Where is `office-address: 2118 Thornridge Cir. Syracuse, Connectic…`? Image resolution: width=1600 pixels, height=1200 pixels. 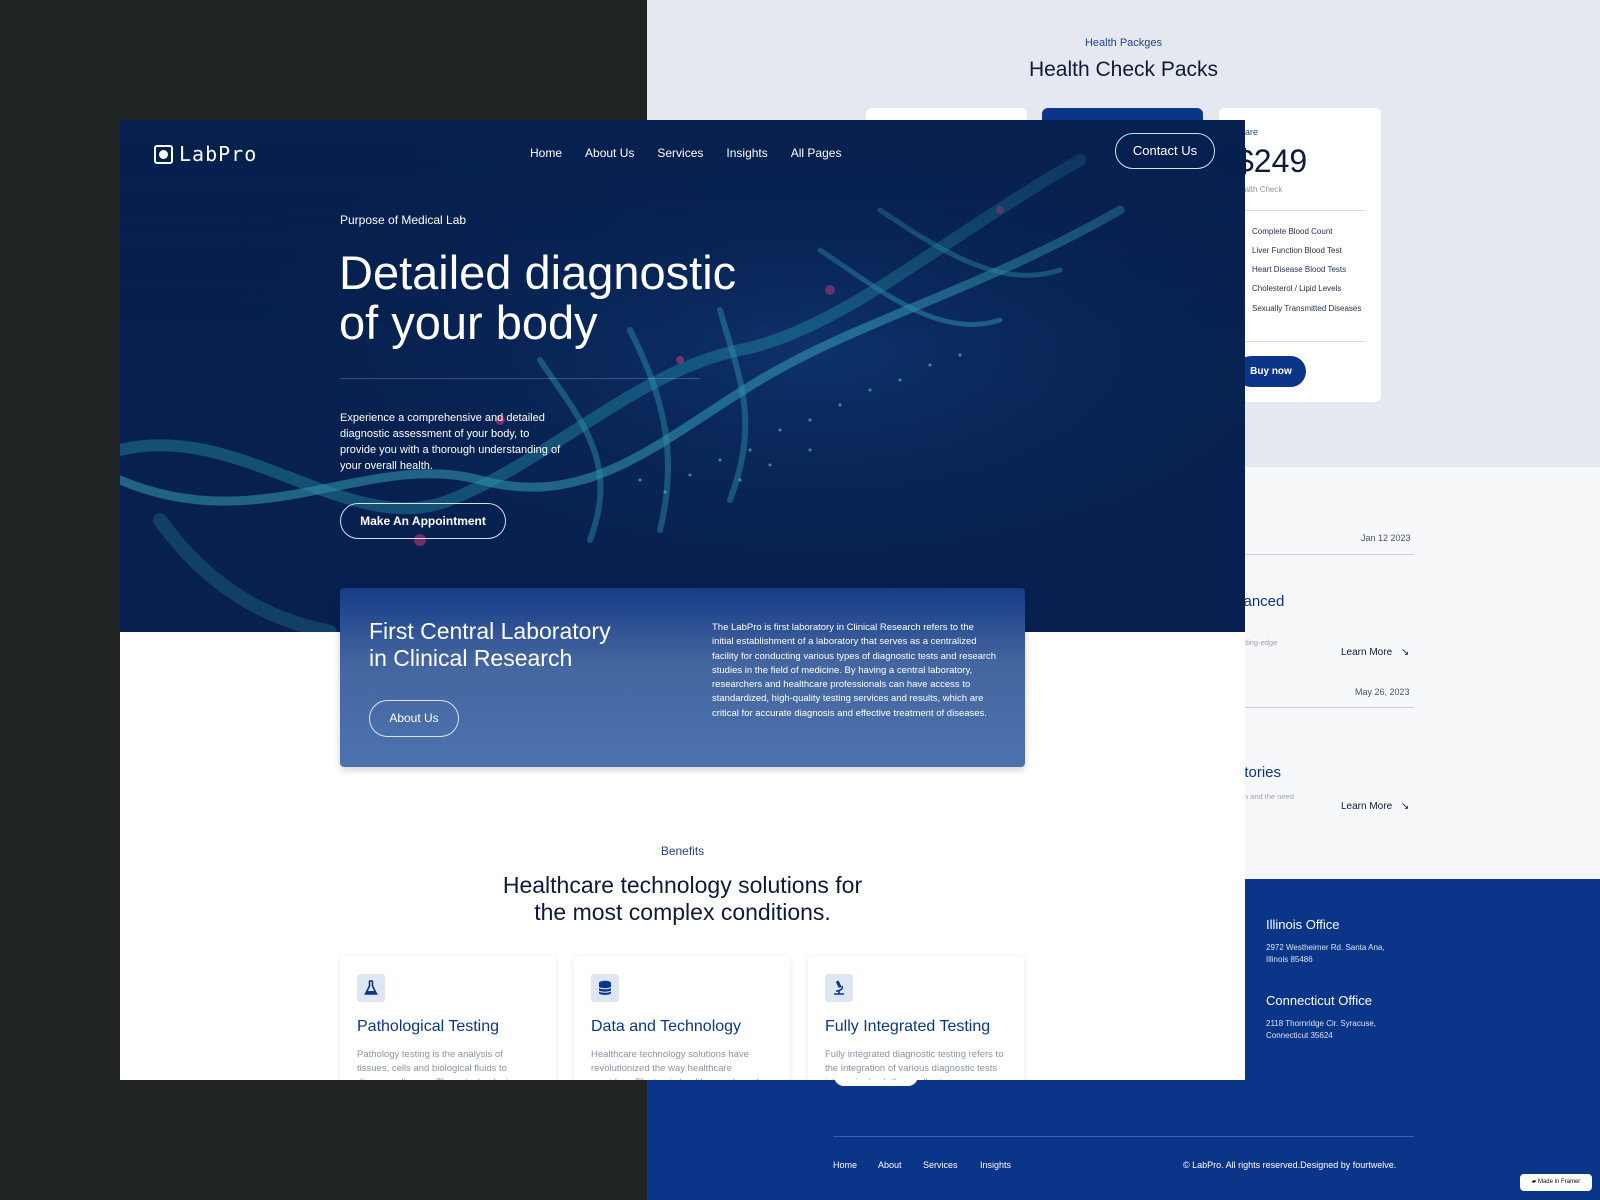 office-address: 2118 Thornridge Cir. Syracuse, Connectic… is located at coordinates (1346, 1030).